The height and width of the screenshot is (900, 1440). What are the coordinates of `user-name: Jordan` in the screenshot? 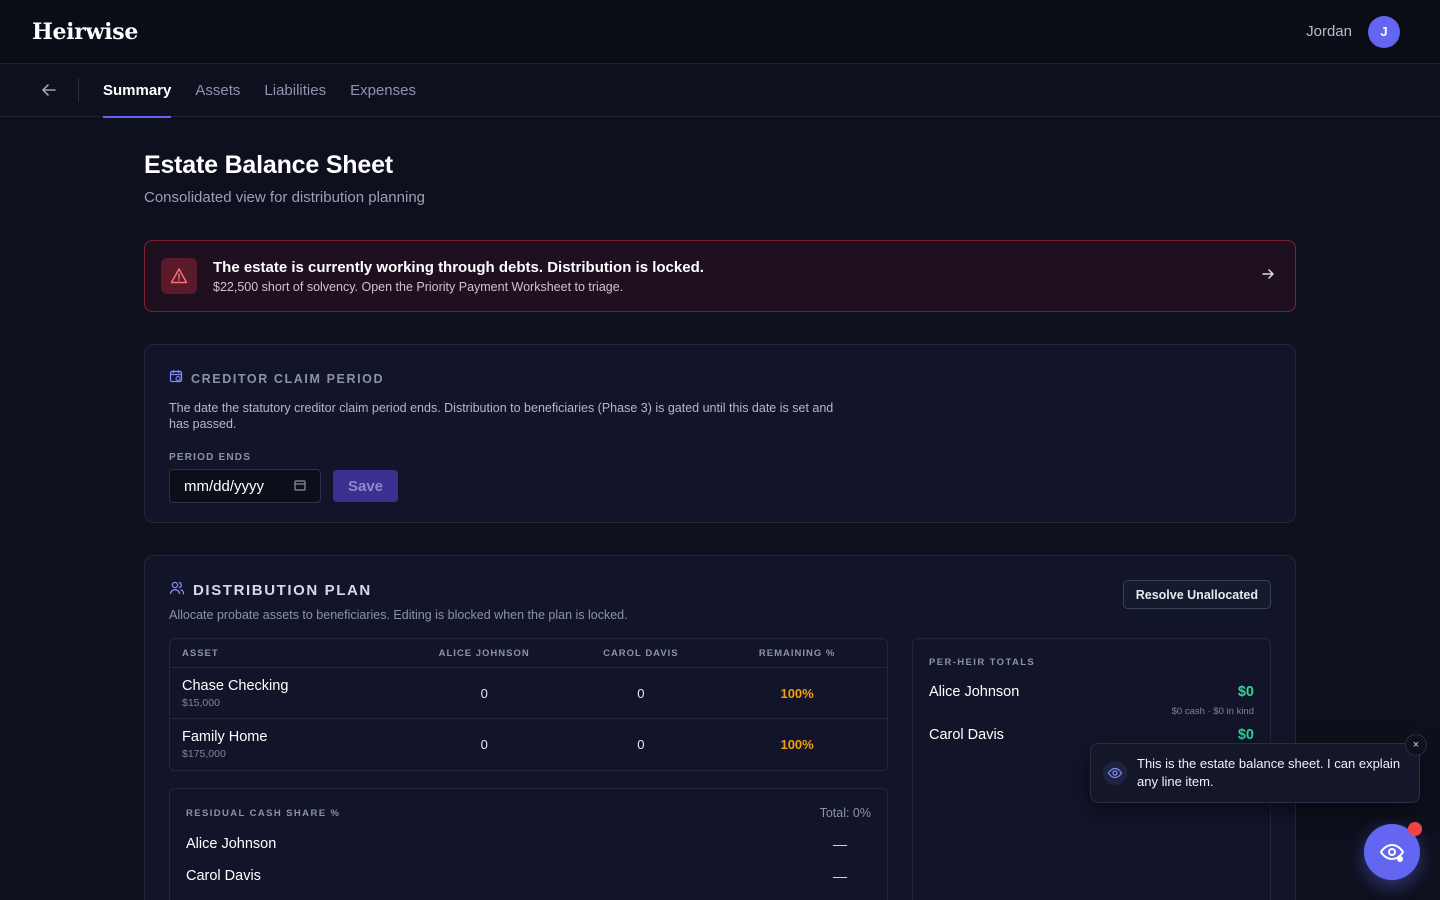 It's located at (1329, 31).